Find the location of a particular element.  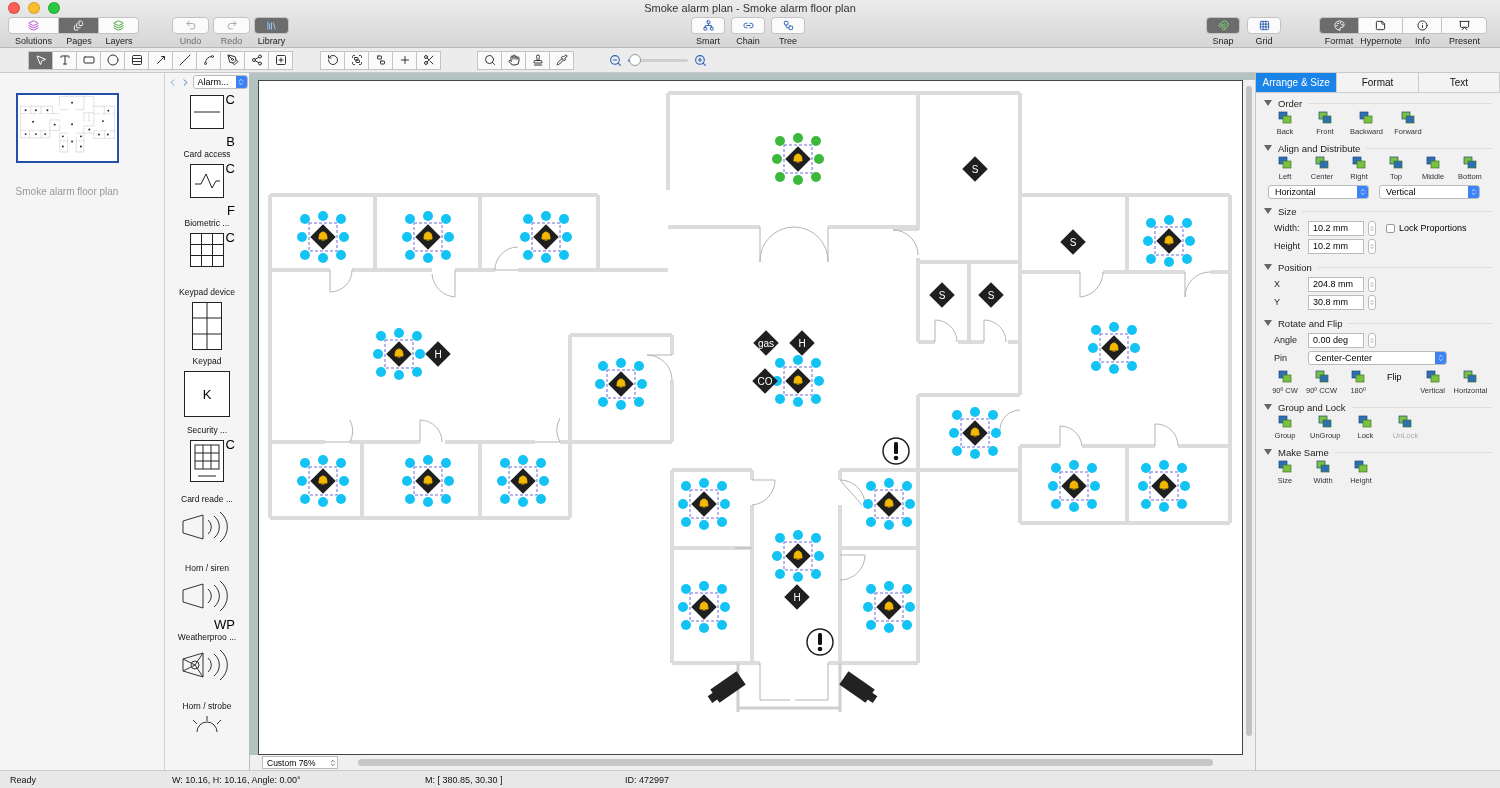

angle-field: 0.00 deg is located at coordinates (1336, 340).